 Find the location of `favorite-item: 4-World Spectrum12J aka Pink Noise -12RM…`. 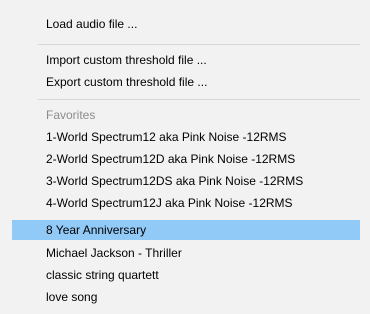

favorite-item: 4-World Spectrum12J aka Pink Noise -12RM… is located at coordinates (186, 203).